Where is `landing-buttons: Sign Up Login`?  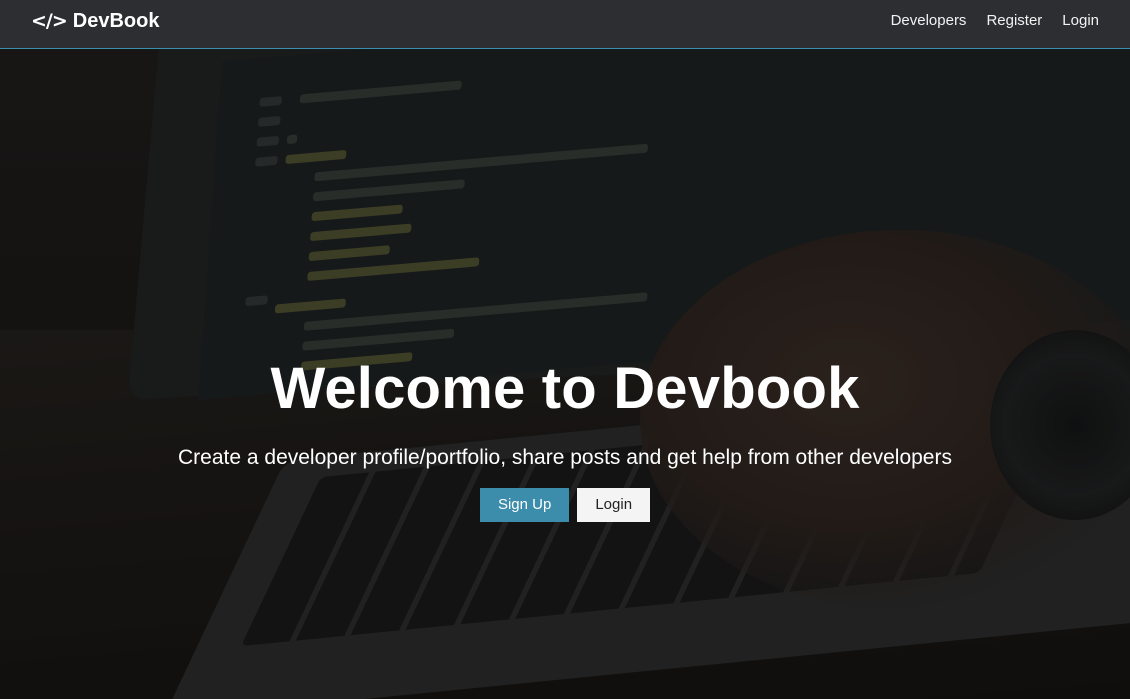
landing-buttons: Sign Up Login is located at coordinates (565, 505).